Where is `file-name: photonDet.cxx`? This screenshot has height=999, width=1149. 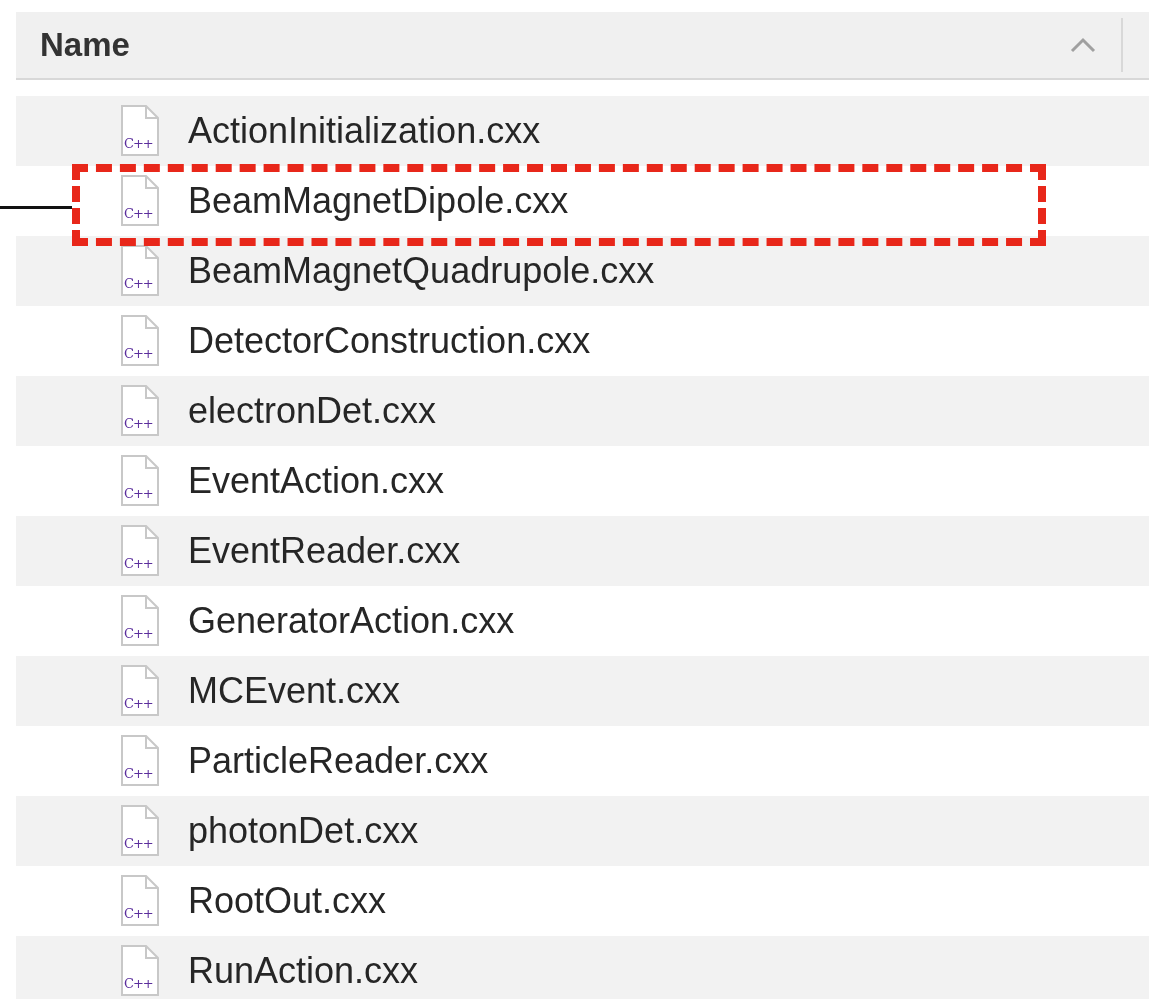 file-name: photonDet.cxx is located at coordinates (303, 831).